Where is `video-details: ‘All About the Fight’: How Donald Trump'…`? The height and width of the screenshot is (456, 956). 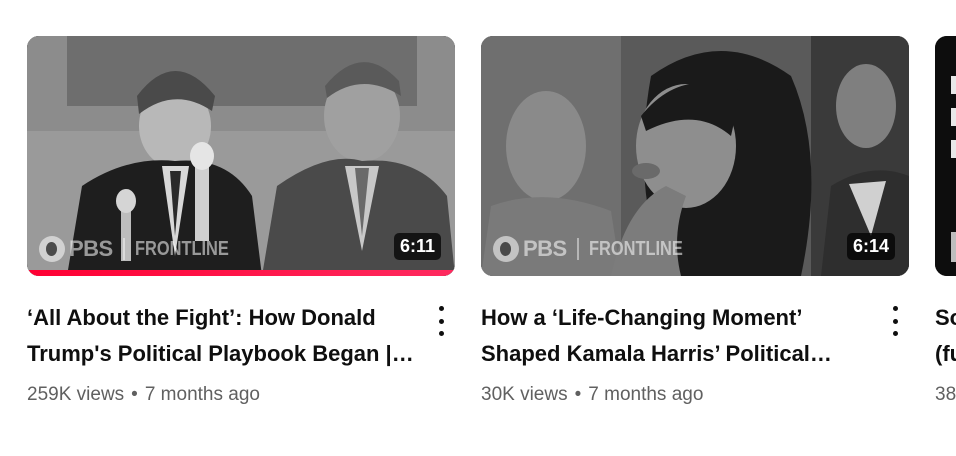
video-details: ‘All About the Fight’: How Donald Trump'… is located at coordinates (241, 354).